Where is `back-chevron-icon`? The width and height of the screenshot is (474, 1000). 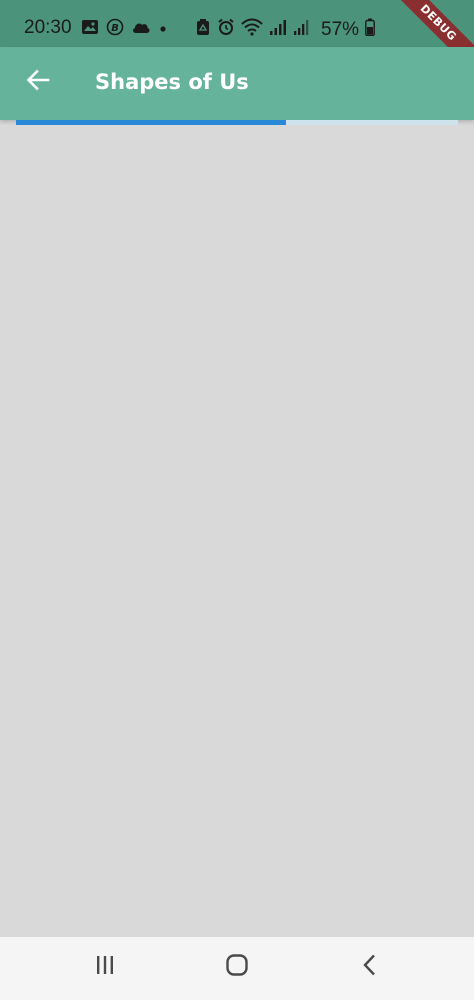 back-chevron-icon is located at coordinates (370, 967).